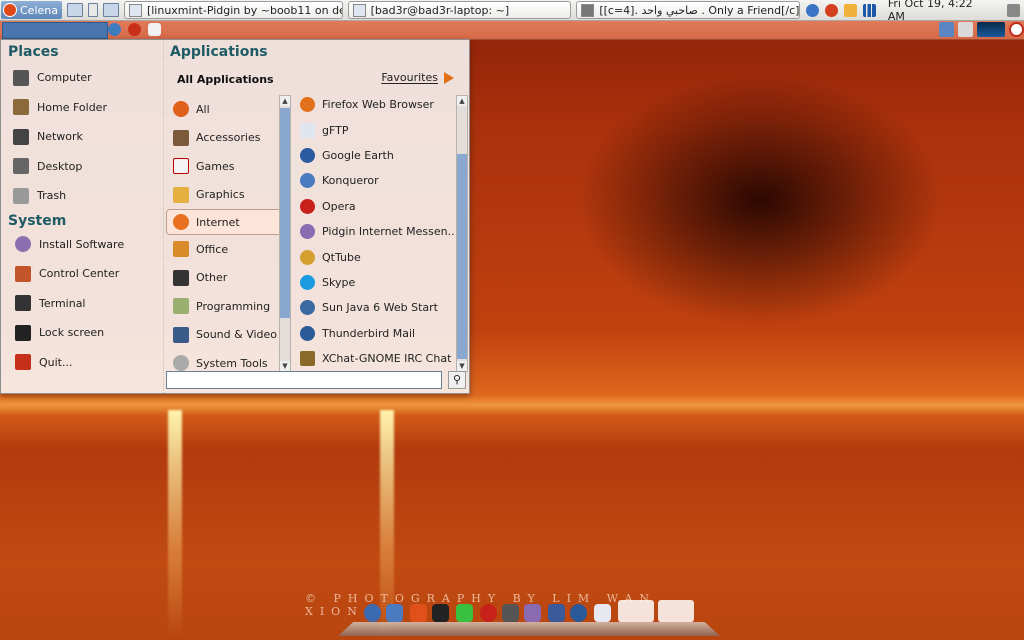 The width and height of the screenshot is (1024, 640). Describe the element at coordinates (831, 10) in the screenshot. I see `update-notifier-icon` at that location.